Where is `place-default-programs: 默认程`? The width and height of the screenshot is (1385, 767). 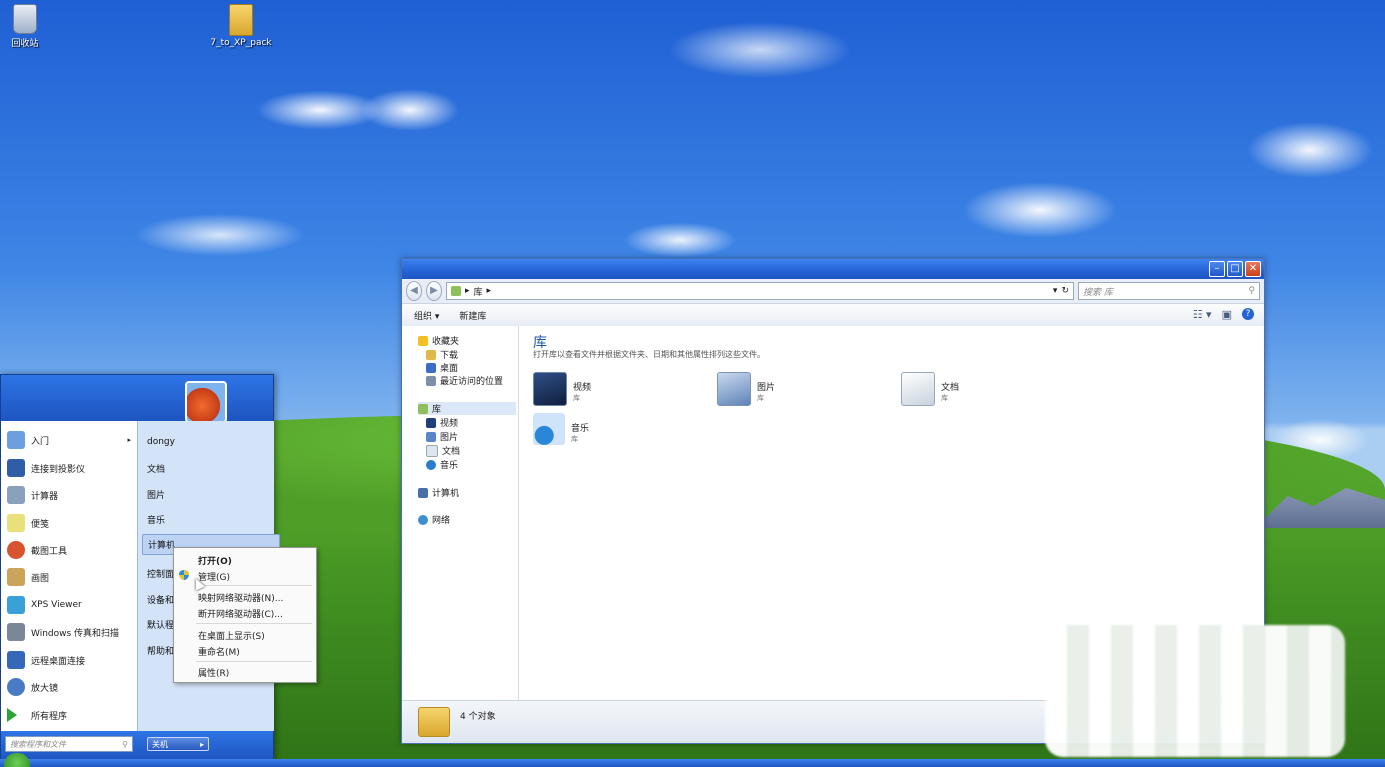 place-default-programs: 默认程 is located at coordinates (160, 624).